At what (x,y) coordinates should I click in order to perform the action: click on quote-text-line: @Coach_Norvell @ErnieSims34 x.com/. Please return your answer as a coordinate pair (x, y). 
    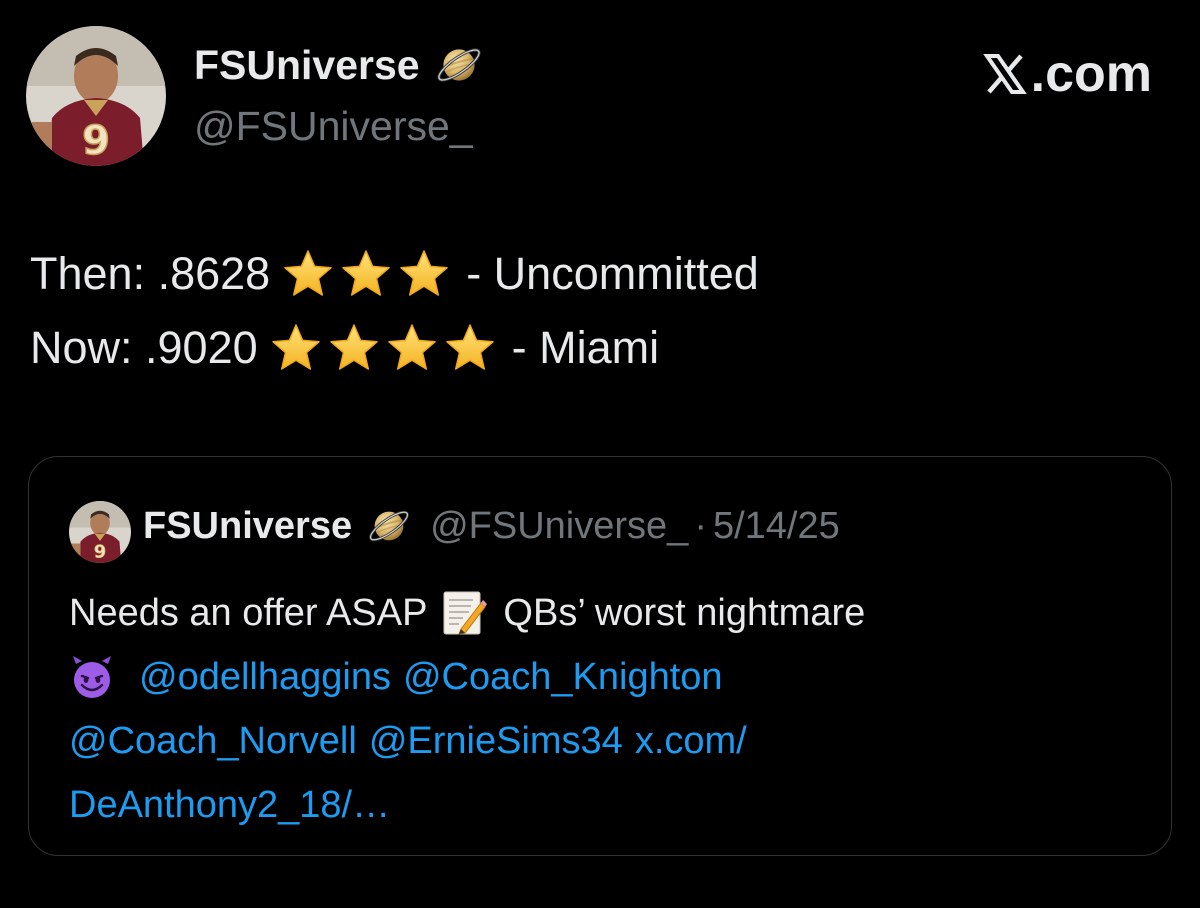
    Looking at the image, I should click on (605, 741).